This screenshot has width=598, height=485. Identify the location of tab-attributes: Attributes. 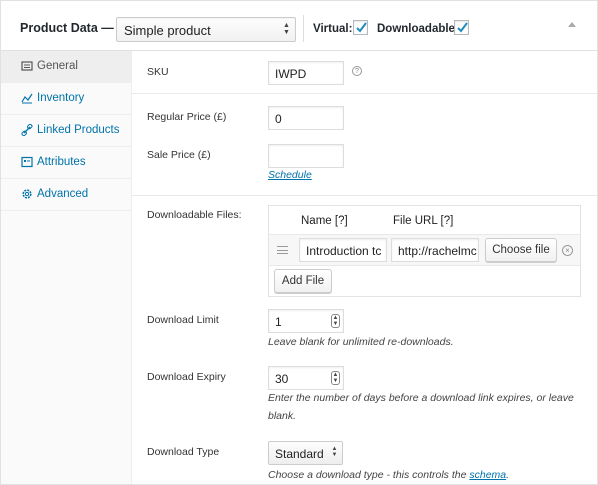
(66, 163).